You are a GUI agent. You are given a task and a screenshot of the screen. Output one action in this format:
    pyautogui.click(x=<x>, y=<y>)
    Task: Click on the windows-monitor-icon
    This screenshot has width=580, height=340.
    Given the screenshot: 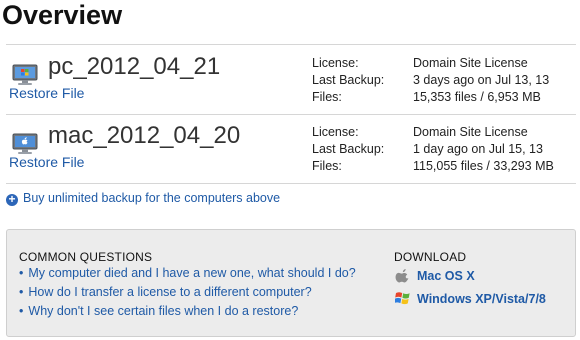 What is the action you would take?
    pyautogui.click(x=25, y=75)
    